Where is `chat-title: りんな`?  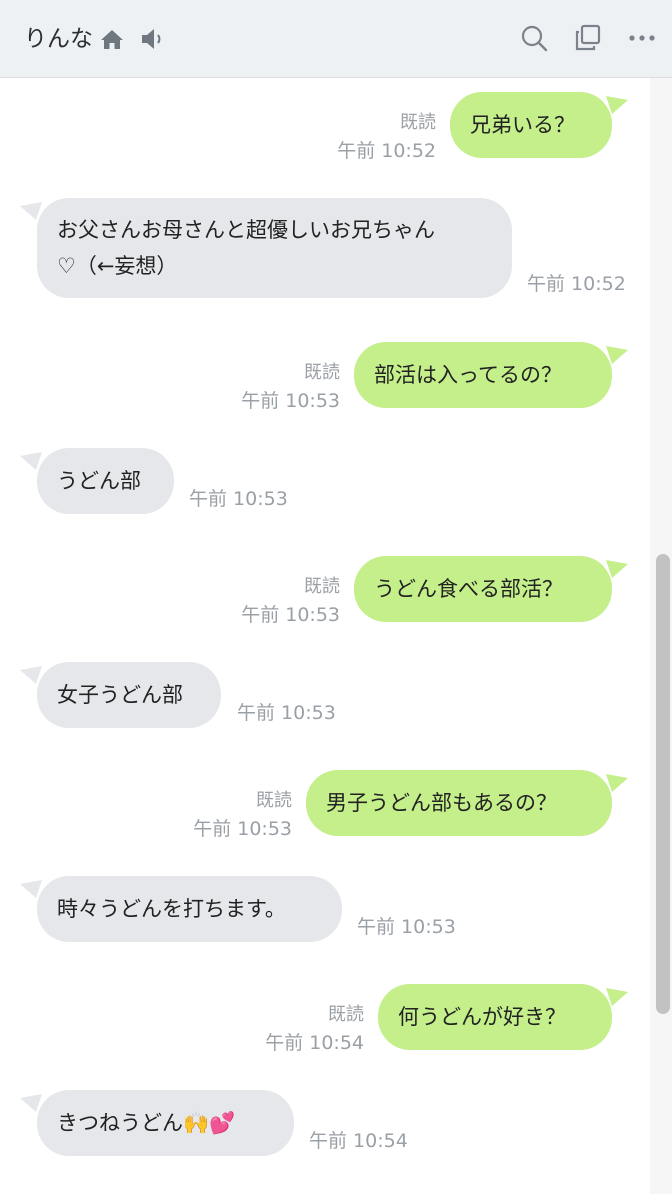
chat-title: りんな is located at coordinates (58, 39).